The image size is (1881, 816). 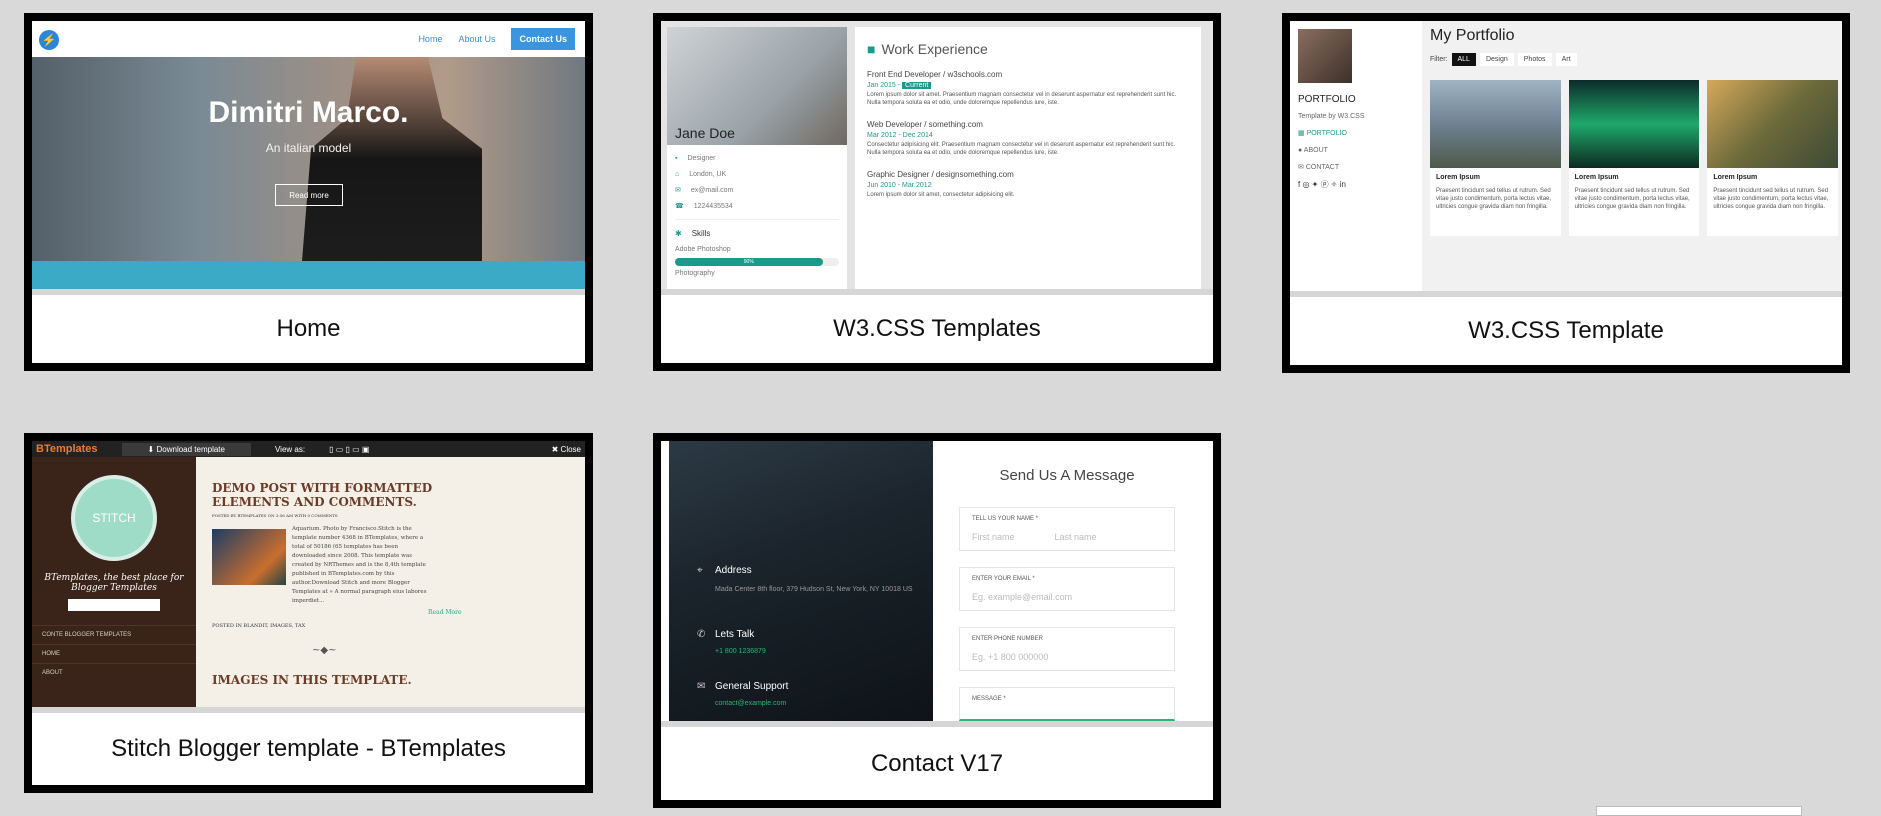 What do you see at coordinates (430, 39) in the screenshot?
I see `nav-home: Home` at bounding box center [430, 39].